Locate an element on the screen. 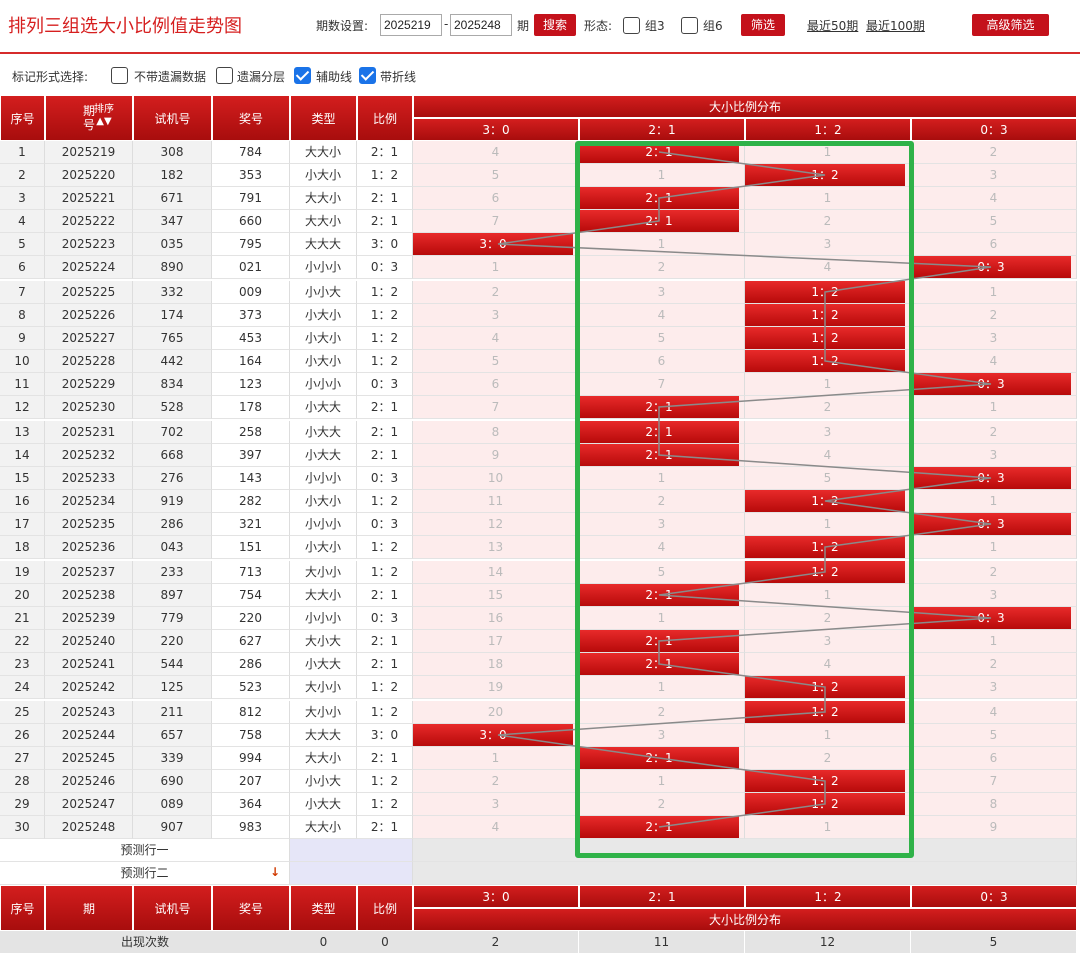 The height and width of the screenshot is (965, 1080). predict-row-2-label: 预测行二 is located at coordinates (145, 873).